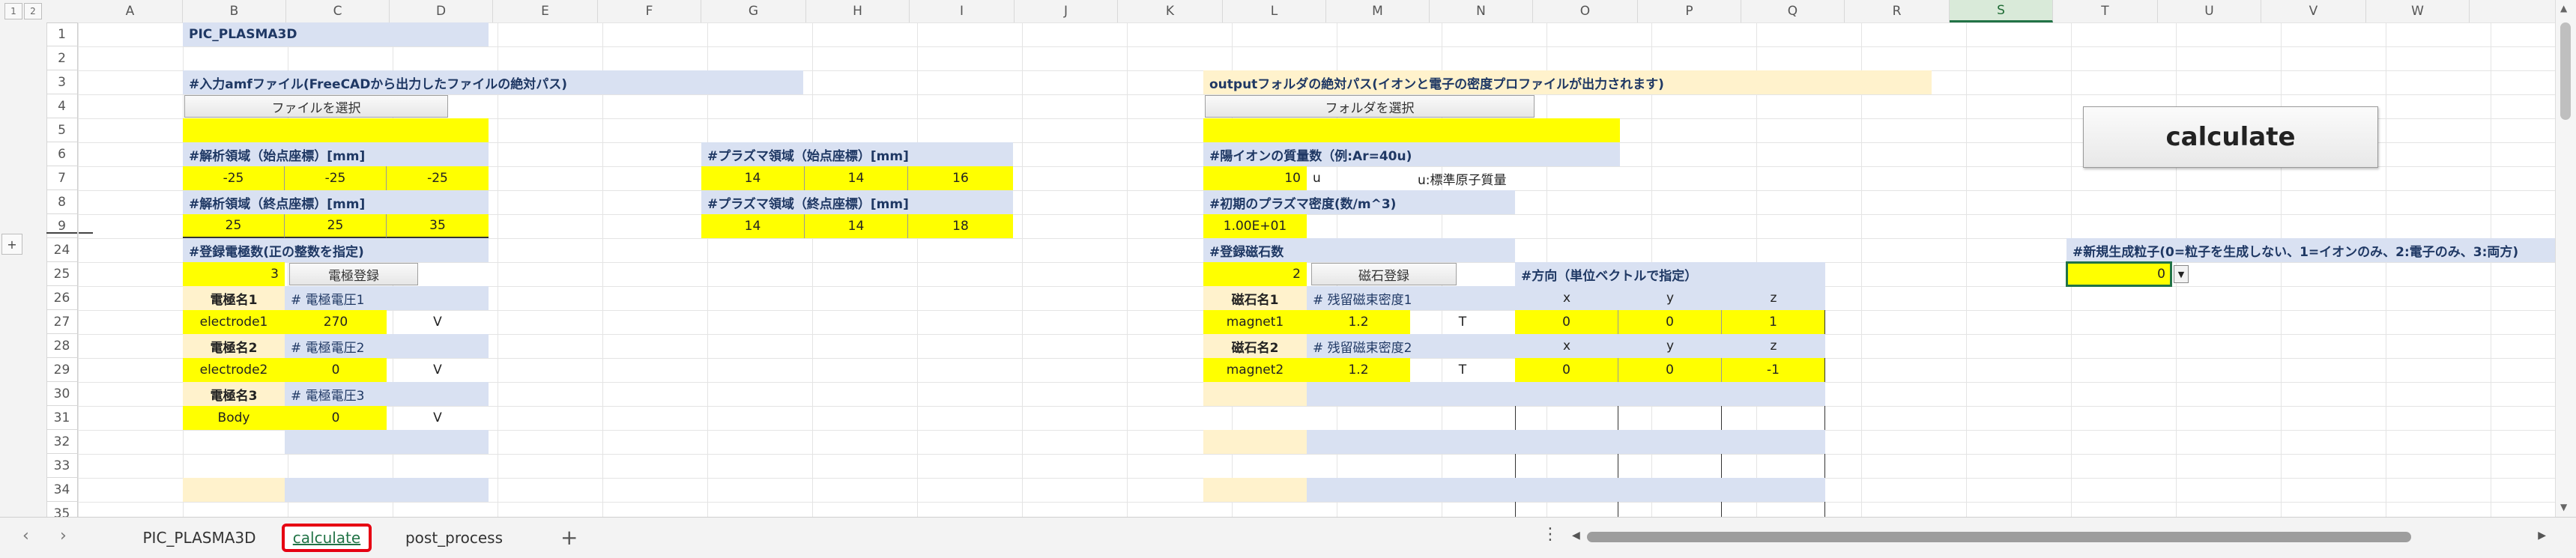  Describe the element at coordinates (234, 418) in the screenshot. I see `cell-electrode3-name: Body` at that location.